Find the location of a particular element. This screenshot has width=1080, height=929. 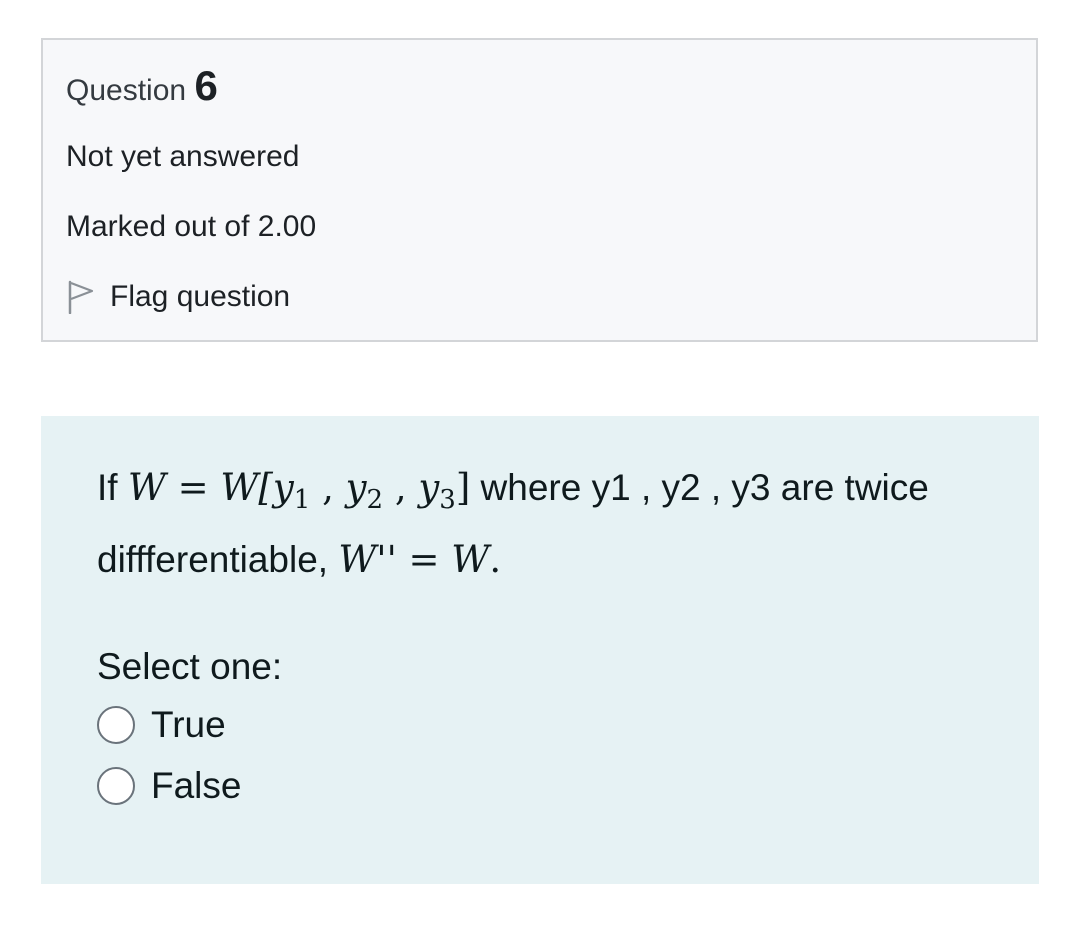

math-expression-second-derivative: W'' = W. is located at coordinates (419, 559).